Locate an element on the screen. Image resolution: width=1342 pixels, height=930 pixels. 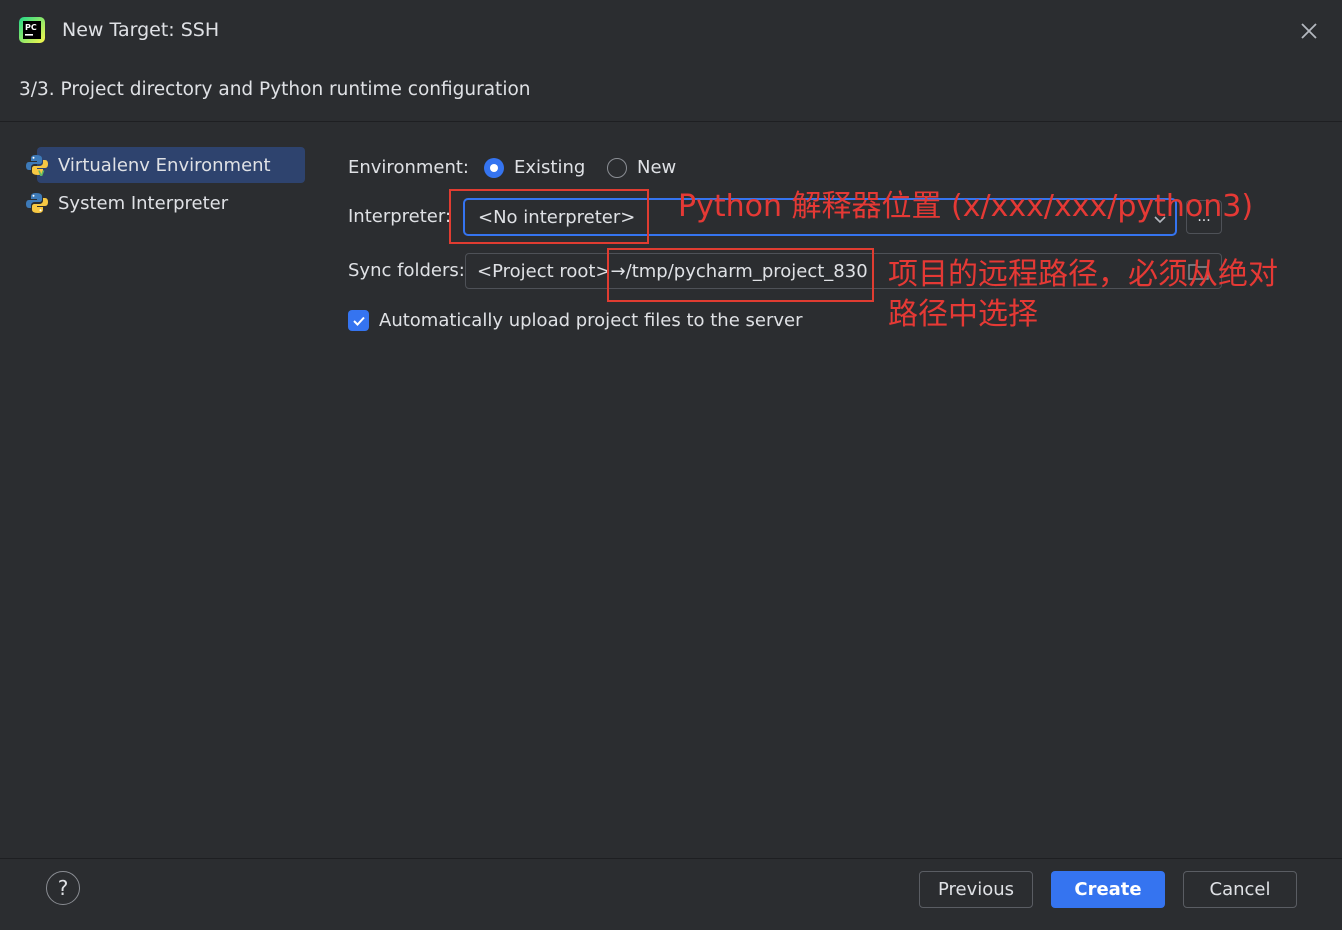
environment-existing-radio: Existing is located at coordinates (534, 167).